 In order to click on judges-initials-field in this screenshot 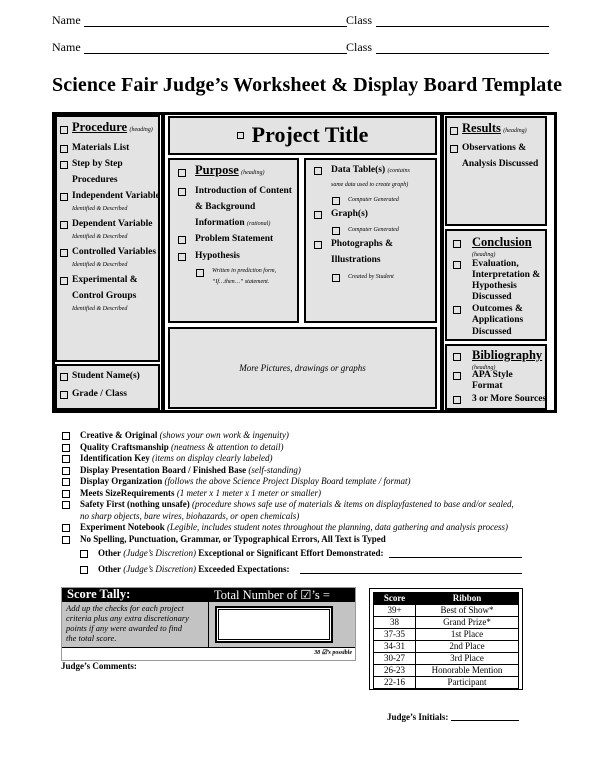, I will do `click(485, 720)`.